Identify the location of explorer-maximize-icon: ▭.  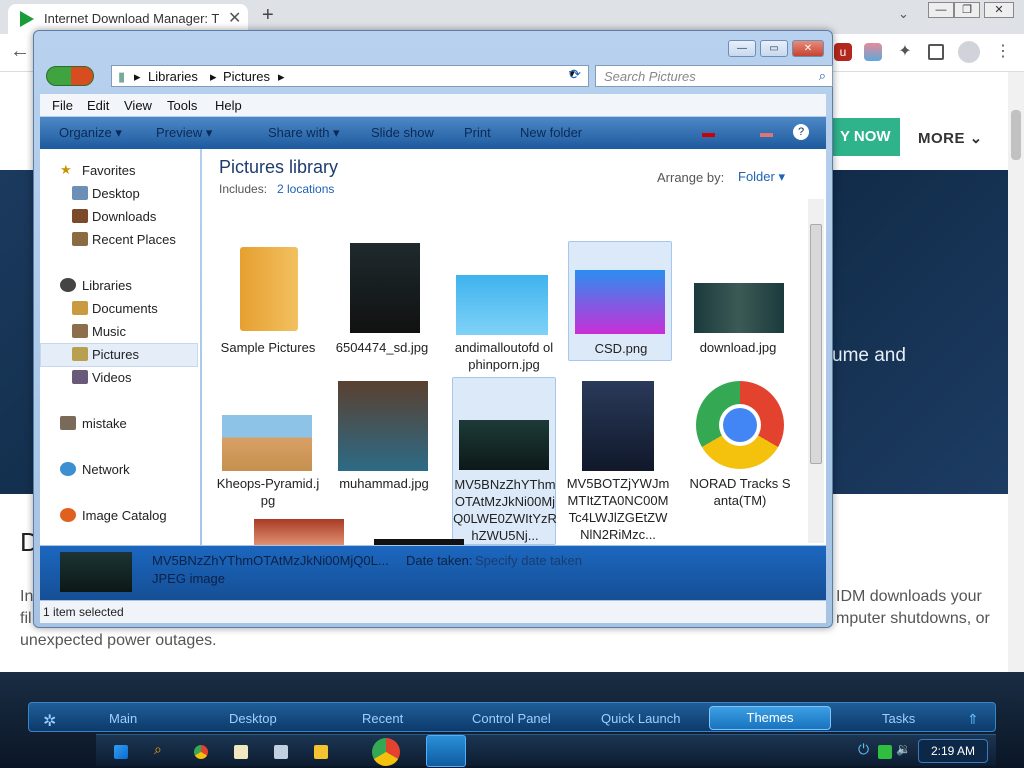
(774, 48).